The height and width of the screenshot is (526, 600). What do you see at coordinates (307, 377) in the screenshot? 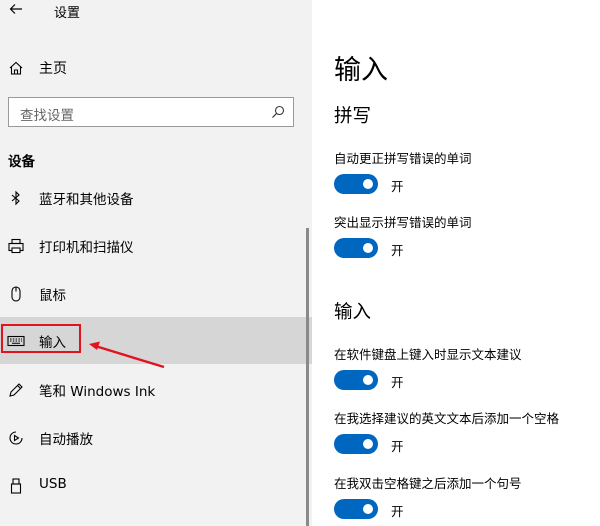
I see `sidebar-scrollbar` at bounding box center [307, 377].